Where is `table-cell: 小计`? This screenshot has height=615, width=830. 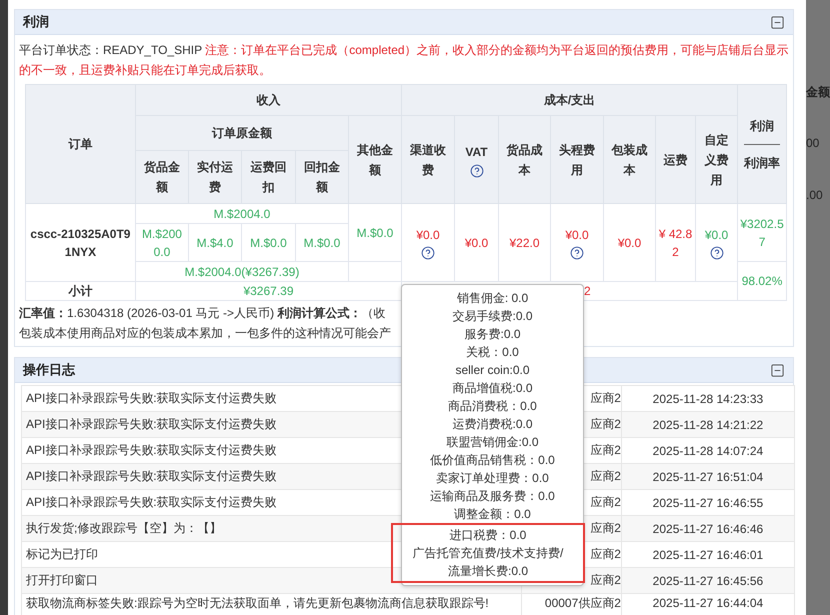
table-cell: 小计 is located at coordinates (80, 291).